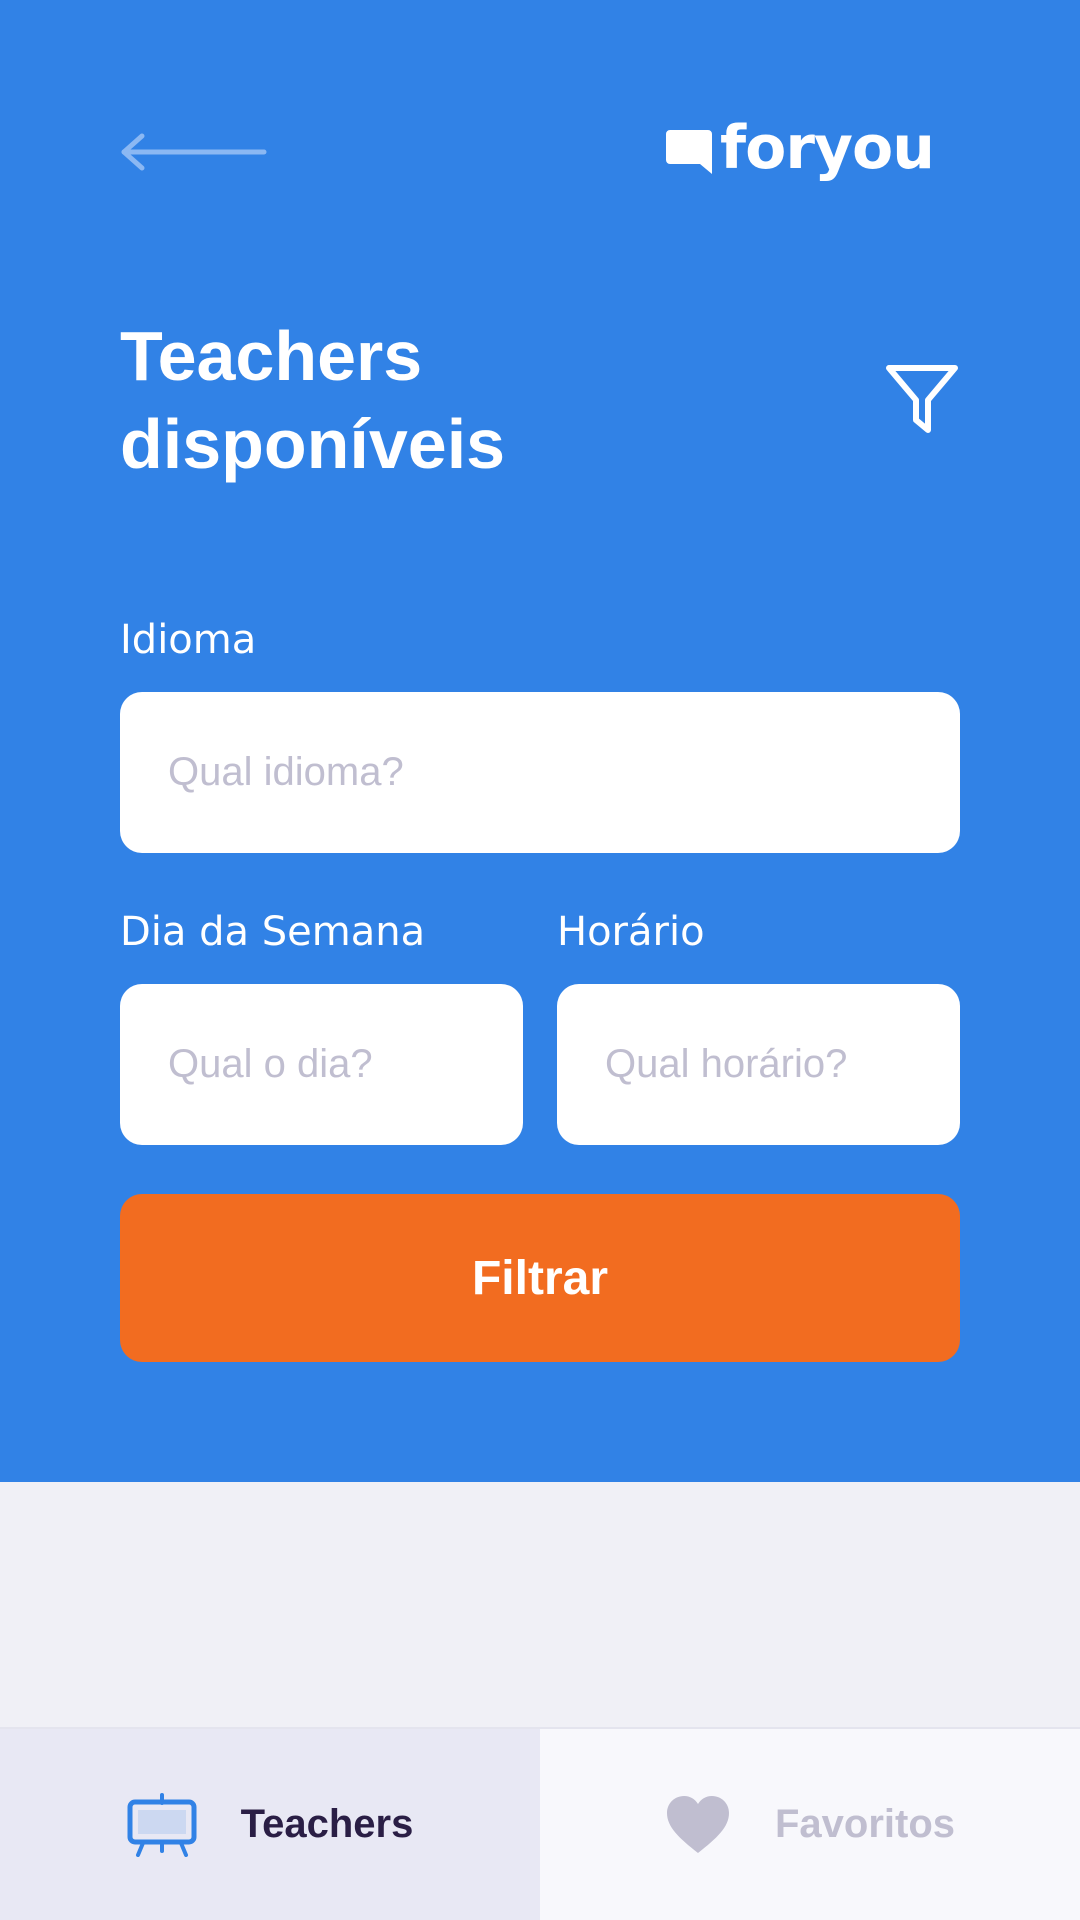 The height and width of the screenshot is (1920, 1080). Describe the element at coordinates (188, 640) in the screenshot. I see `language-label: Idioma` at that location.